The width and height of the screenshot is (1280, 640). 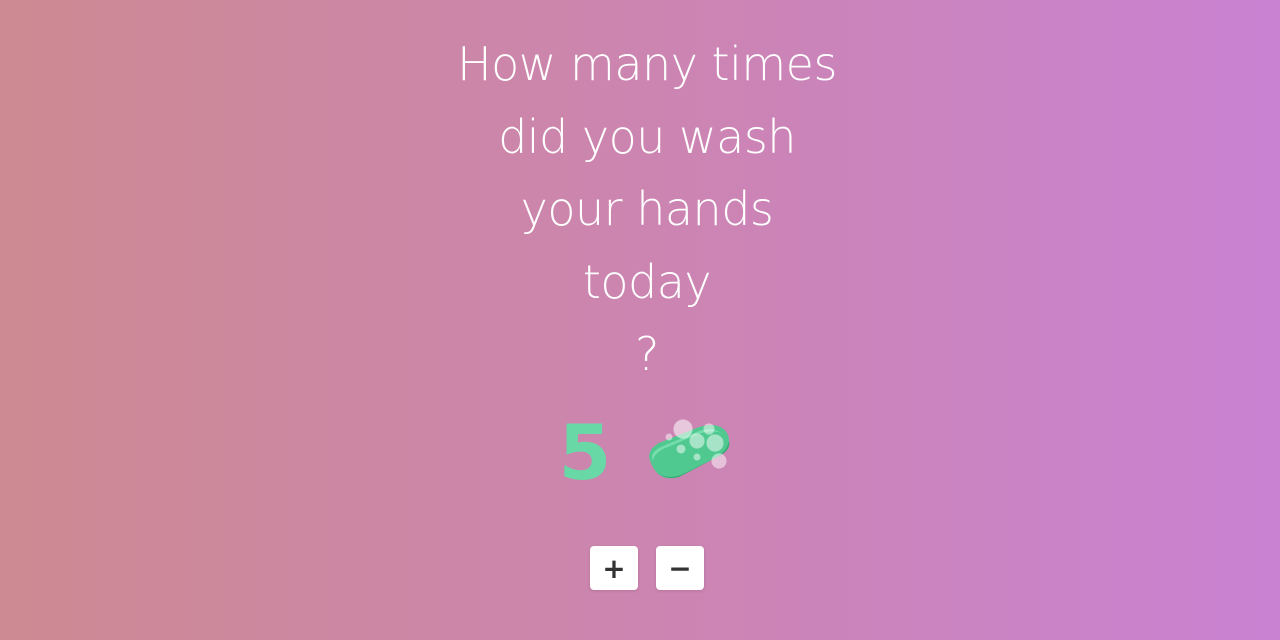 I want to click on question-line: How many times, so click(x=647, y=64).